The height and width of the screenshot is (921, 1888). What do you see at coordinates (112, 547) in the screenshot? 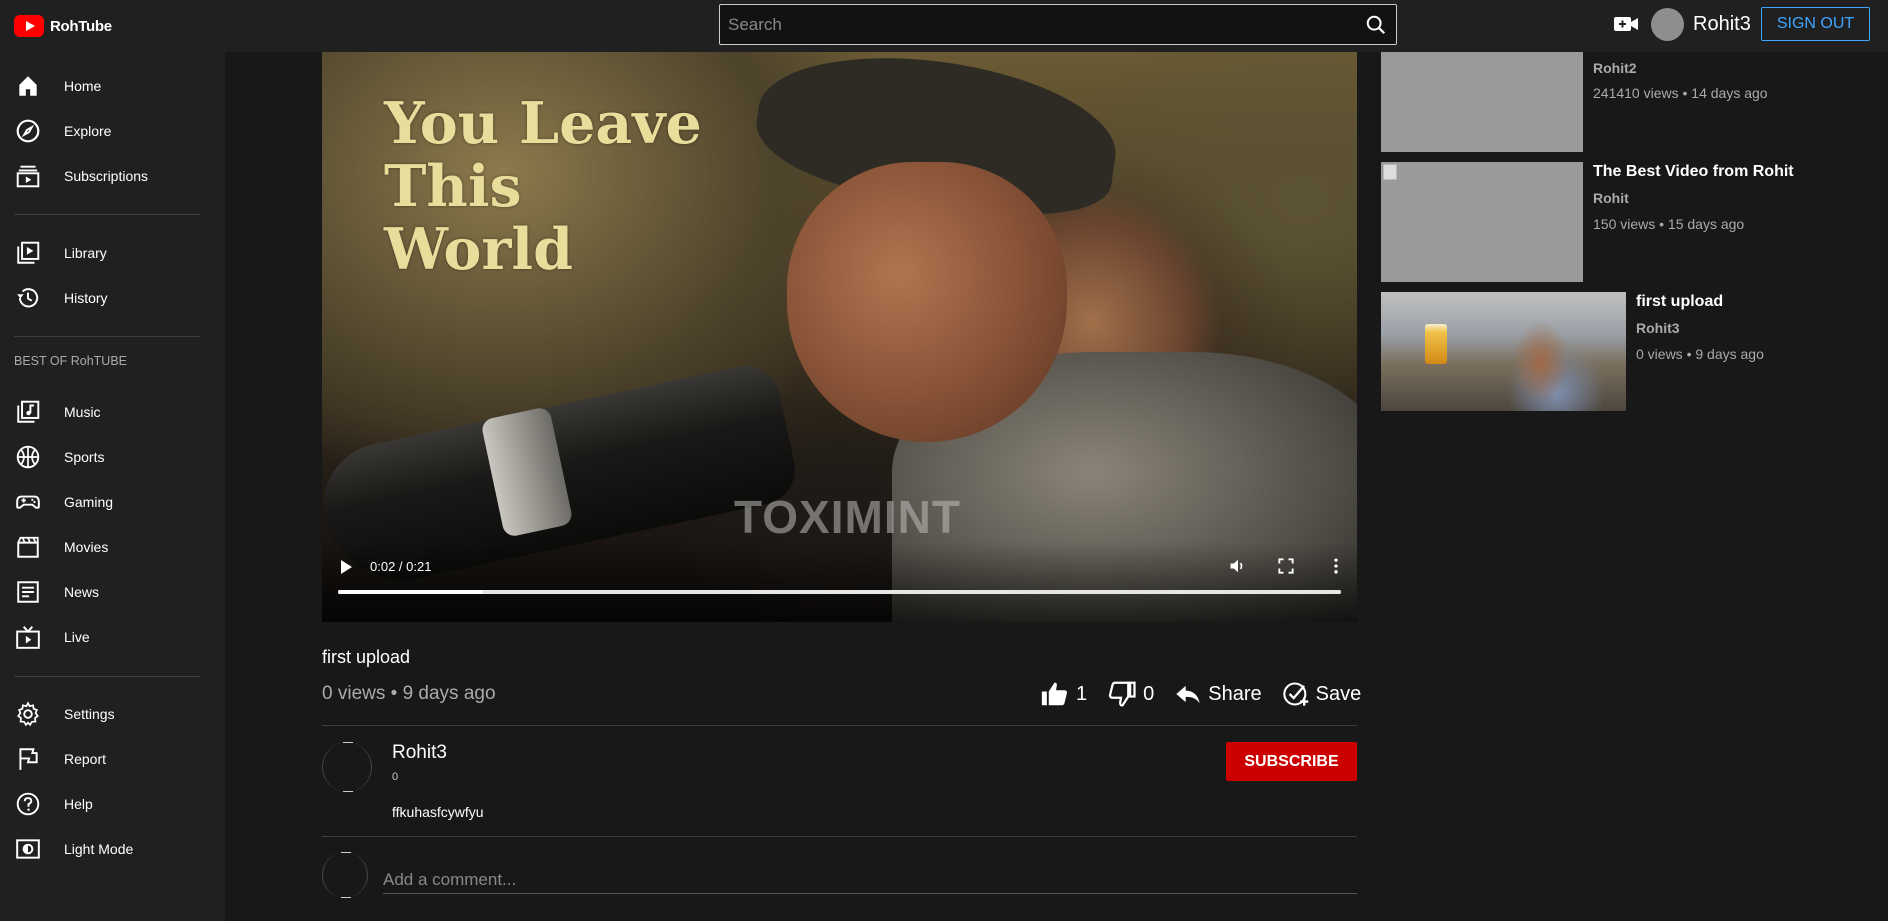
I see `sidebar-item-movies: Movies` at bounding box center [112, 547].